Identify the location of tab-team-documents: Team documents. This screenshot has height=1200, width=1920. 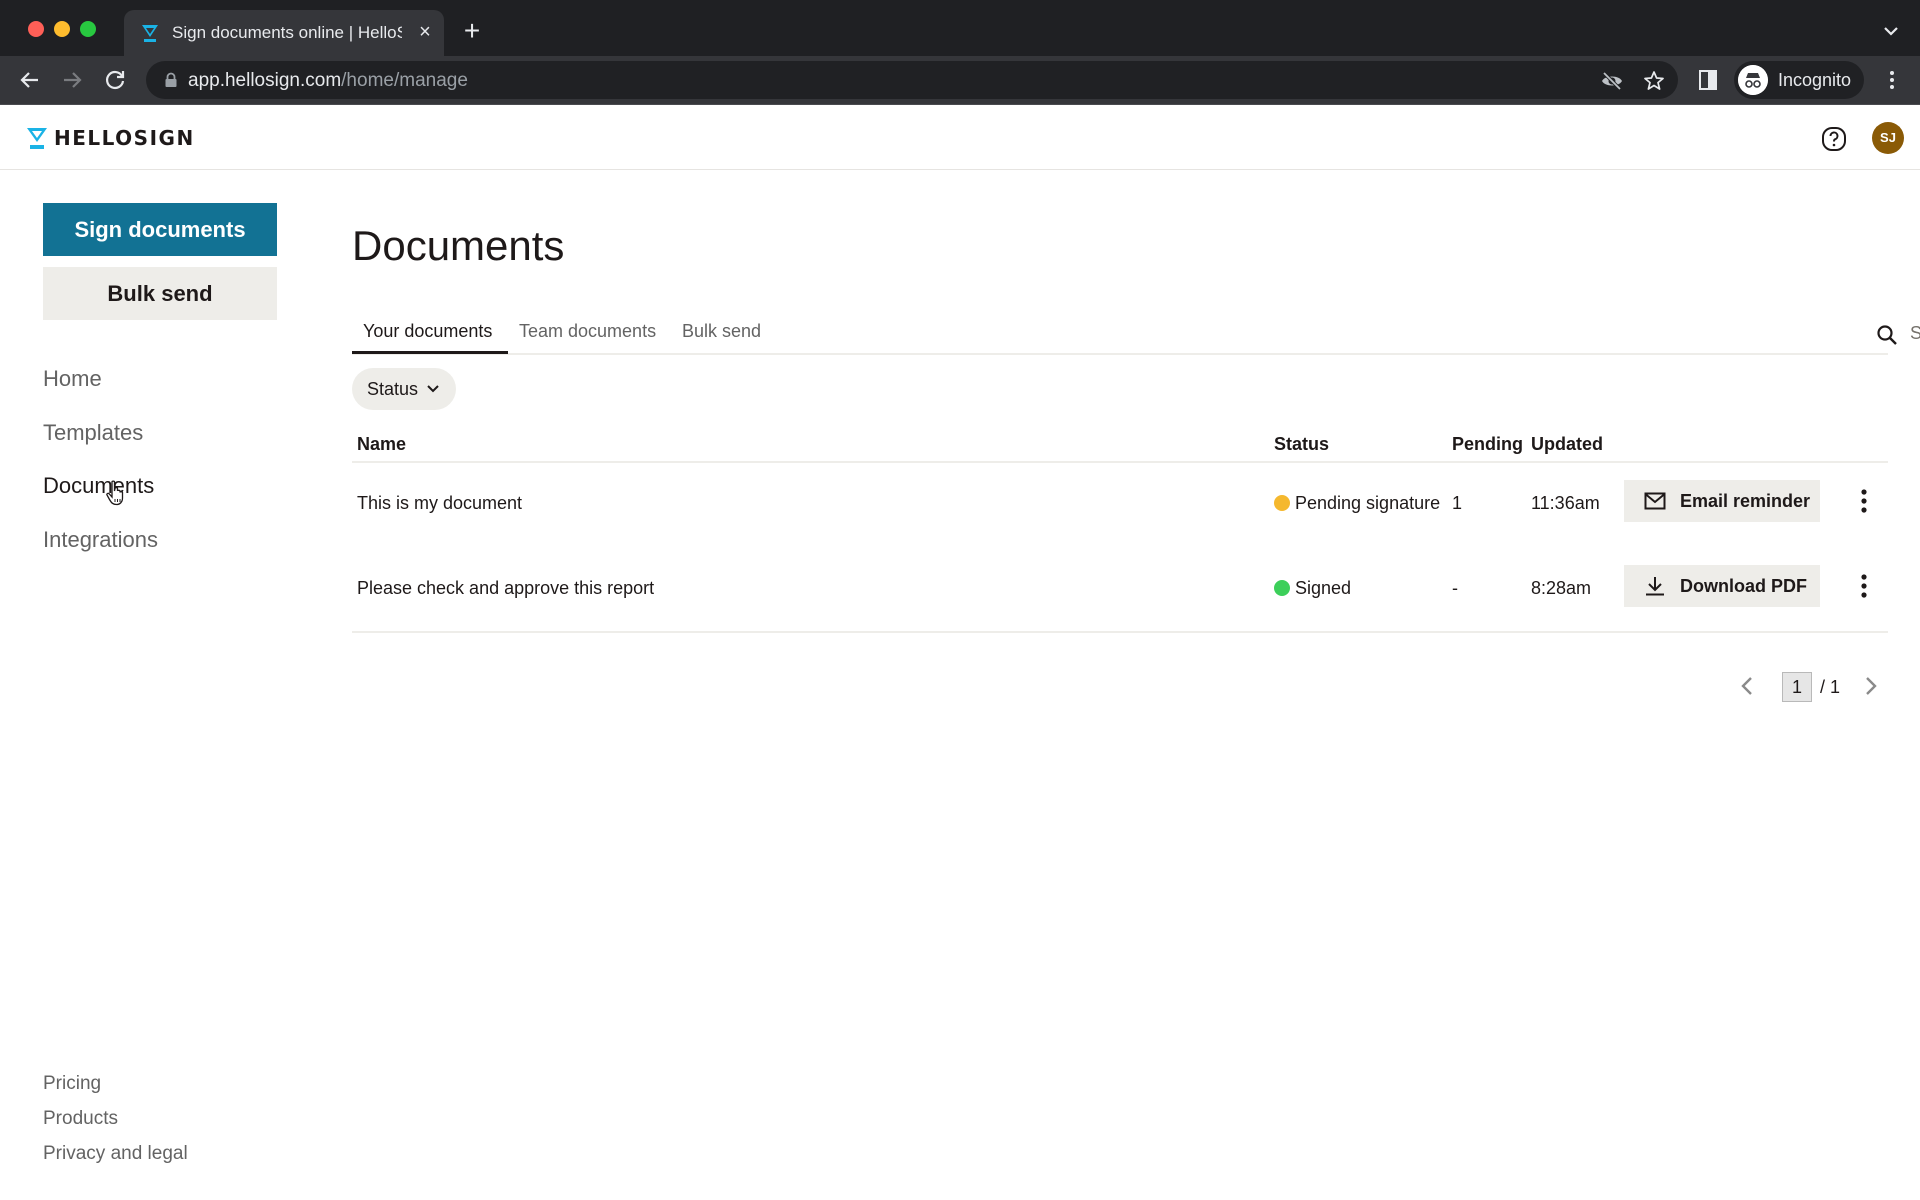
(587, 331).